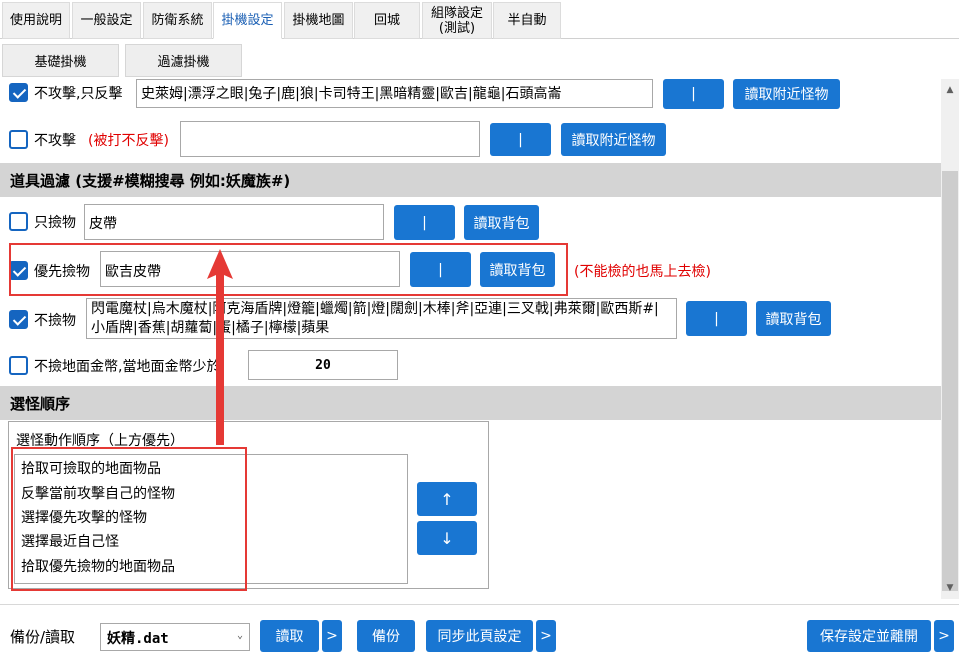 Image resolution: width=959 pixels, height=659 pixels. Describe the element at coordinates (793, 318) in the screenshot. I see `no-pickup-read-bag-button: 讀取背包` at that location.